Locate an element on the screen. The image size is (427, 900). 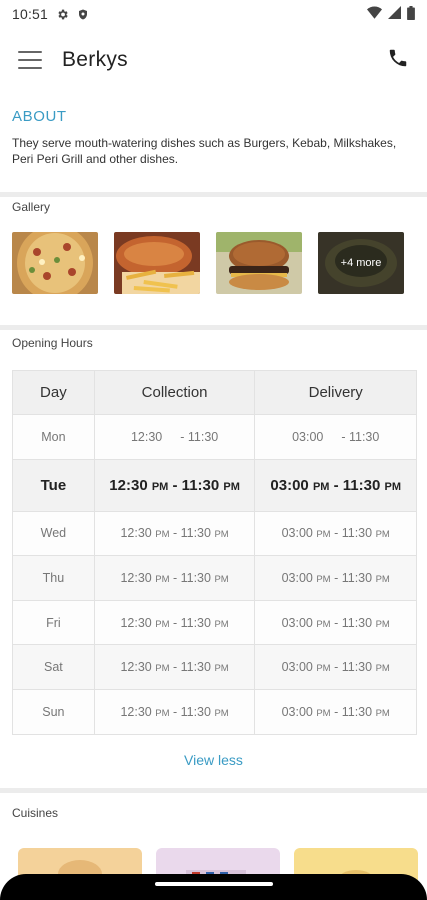
status-time: 10:51 is located at coordinates (30, 14).